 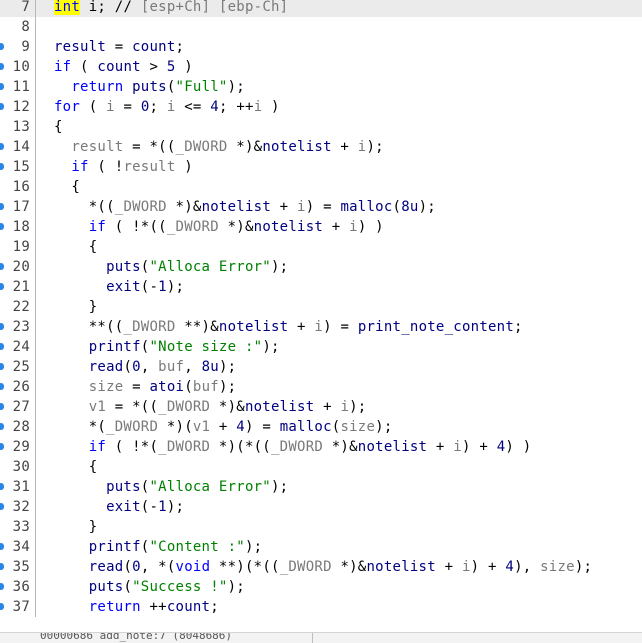 What do you see at coordinates (167, 107) in the screenshot?
I see `code-text: for ( i = 0; i <= 4; ++i )` at bounding box center [167, 107].